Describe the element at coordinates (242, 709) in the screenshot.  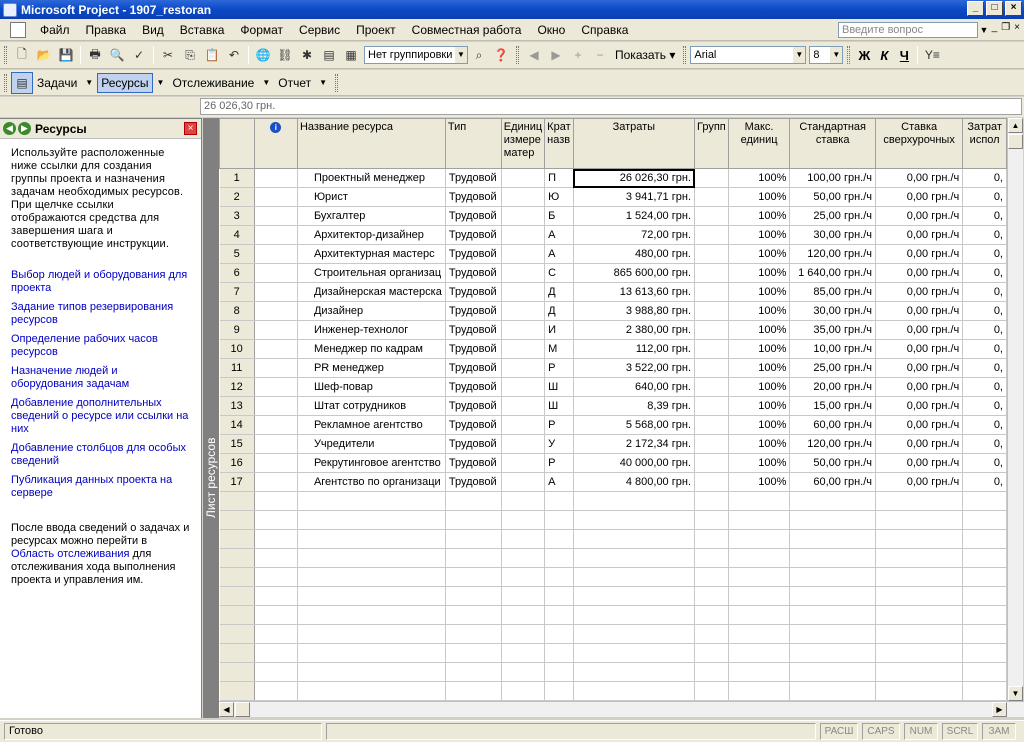
I see `scroll-thumb-h` at that location.